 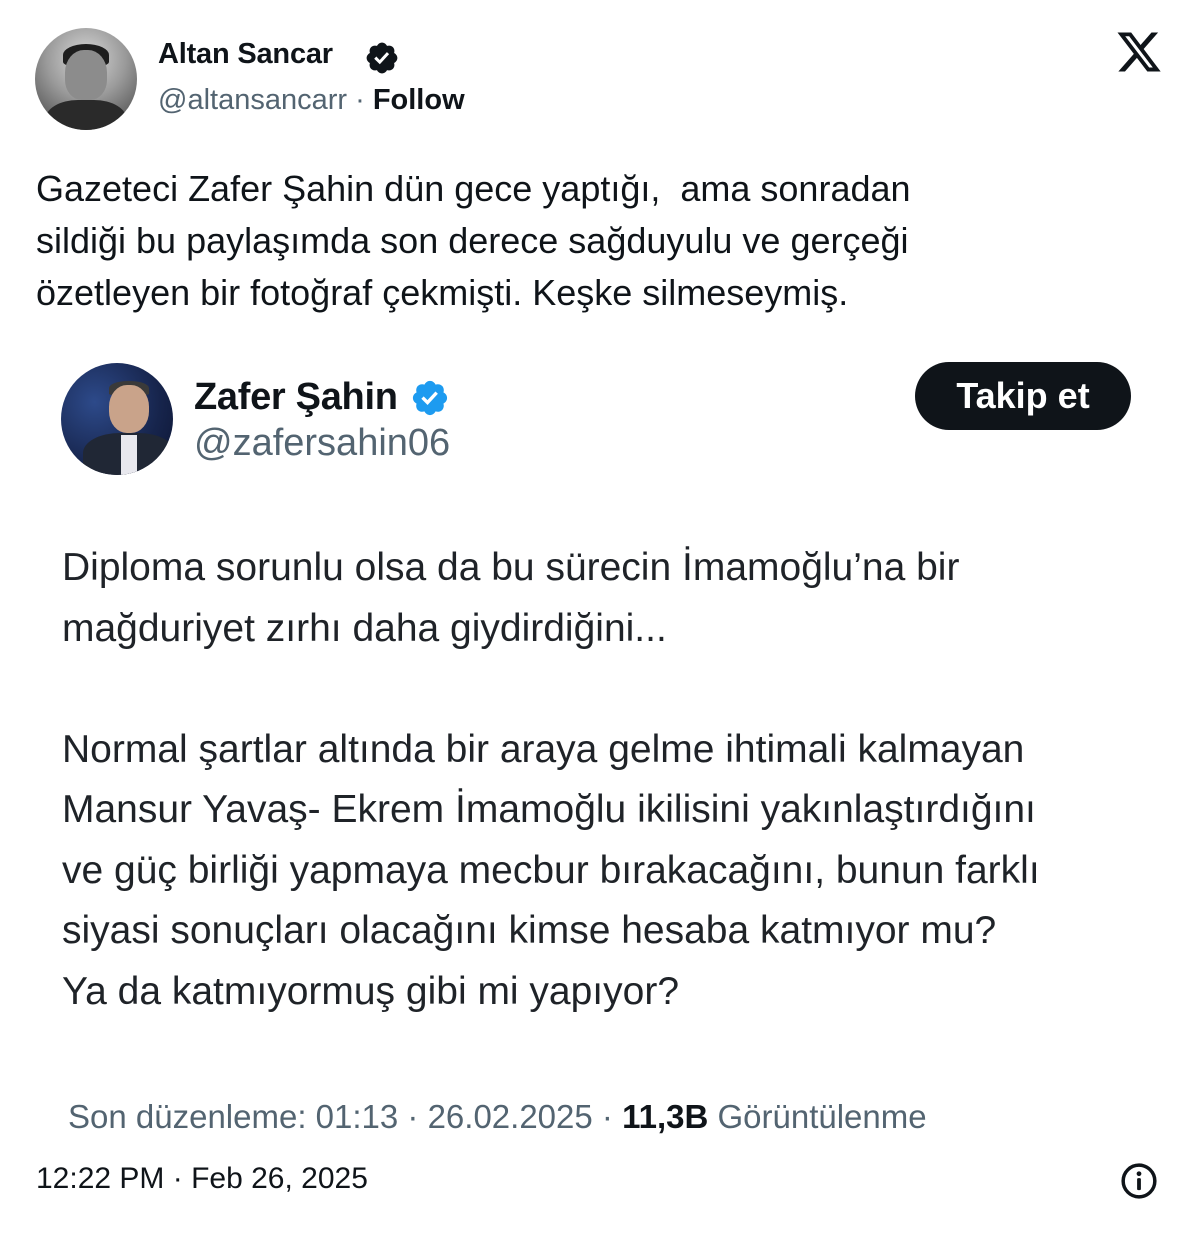 I want to click on follow-link: Follow, so click(x=419, y=100).